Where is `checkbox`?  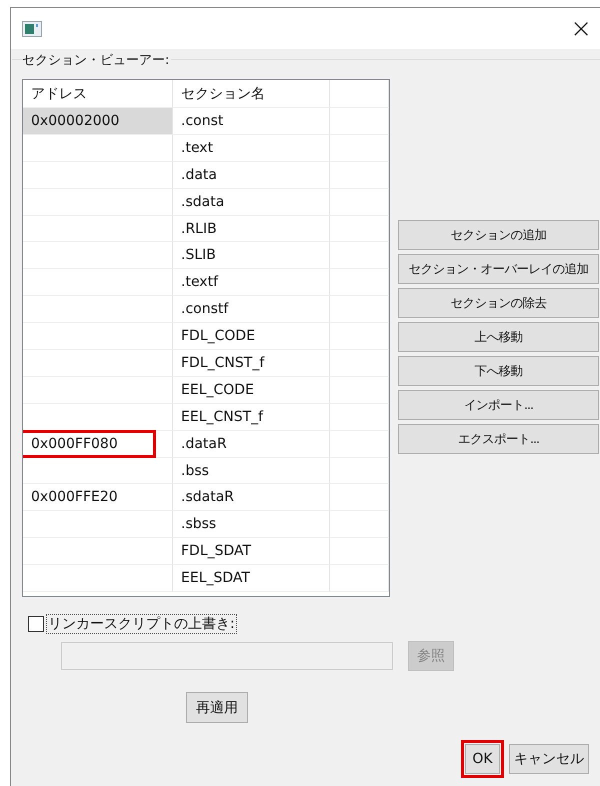 checkbox is located at coordinates (36, 624).